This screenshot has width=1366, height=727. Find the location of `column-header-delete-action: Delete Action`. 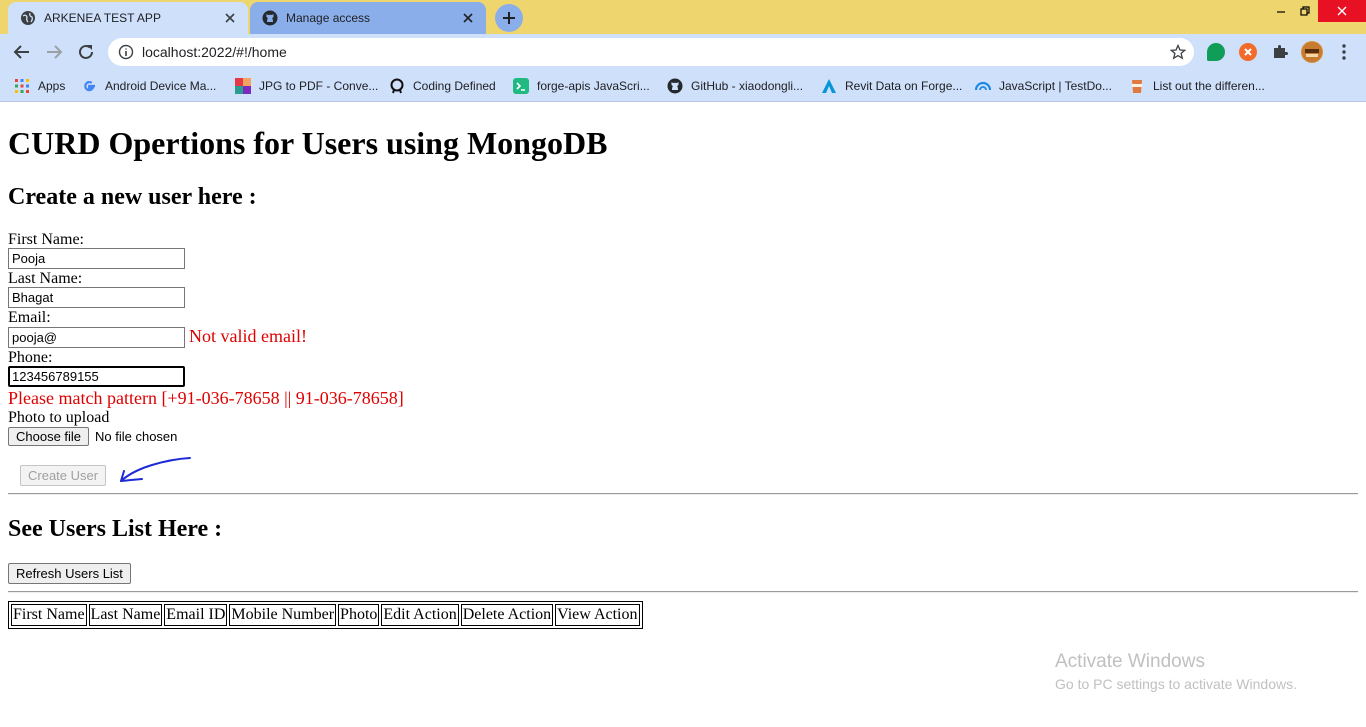

column-header-delete-action: Delete Action is located at coordinates (507, 615).